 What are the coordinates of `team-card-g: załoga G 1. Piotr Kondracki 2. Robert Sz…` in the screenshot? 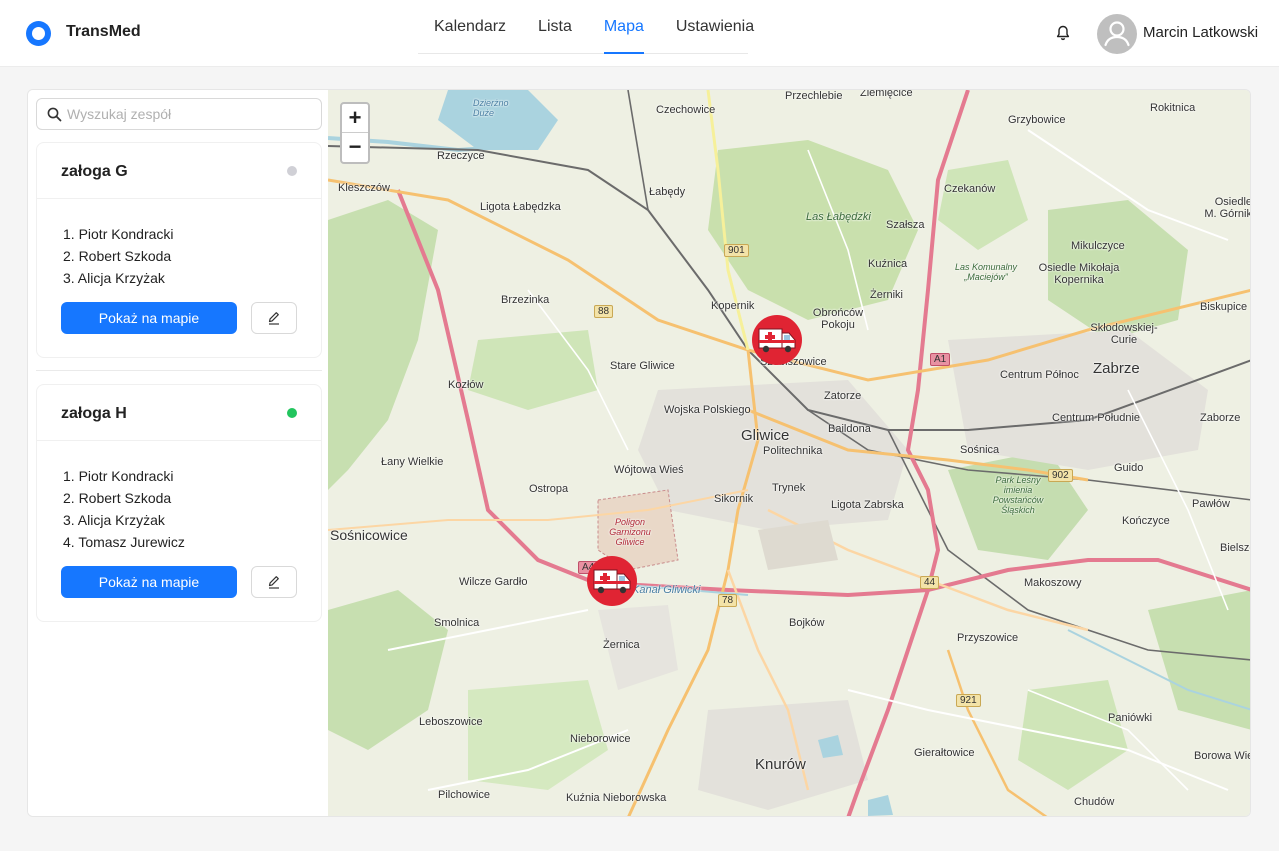 It's located at (179, 250).